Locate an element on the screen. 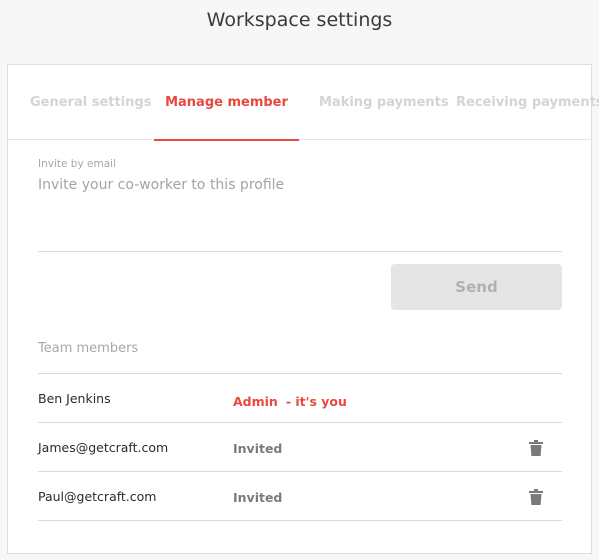 This screenshot has width=599, height=560. team-members-heading: Team members is located at coordinates (88, 348).